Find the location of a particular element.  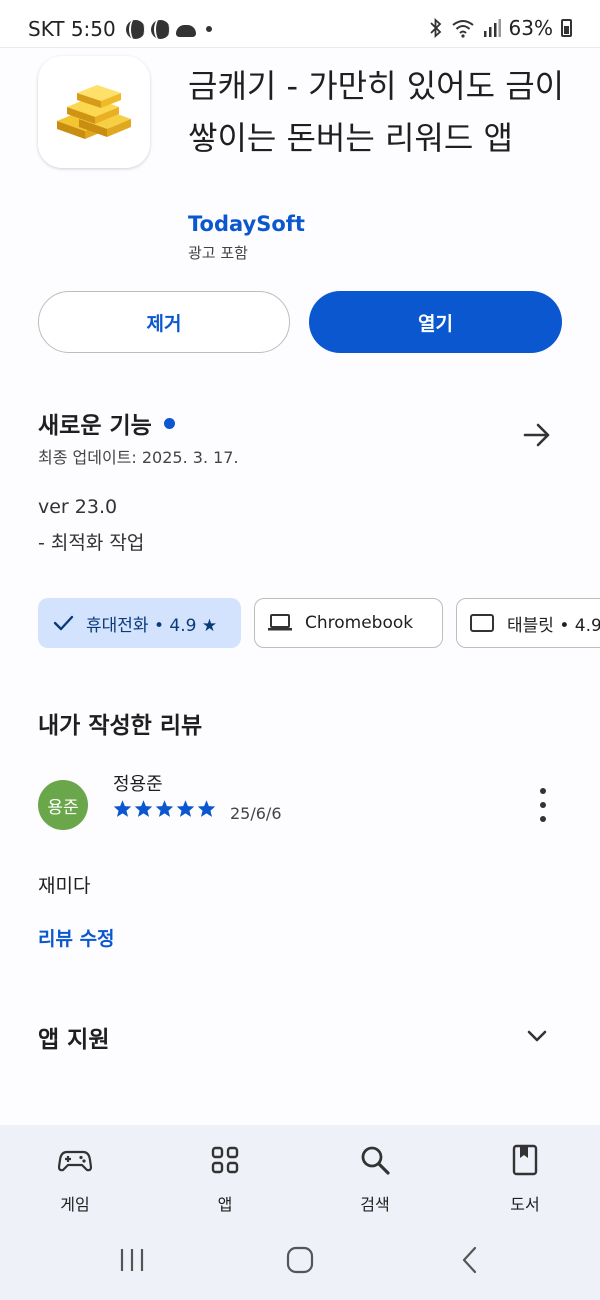

wifi-icon is located at coordinates (462, 29).